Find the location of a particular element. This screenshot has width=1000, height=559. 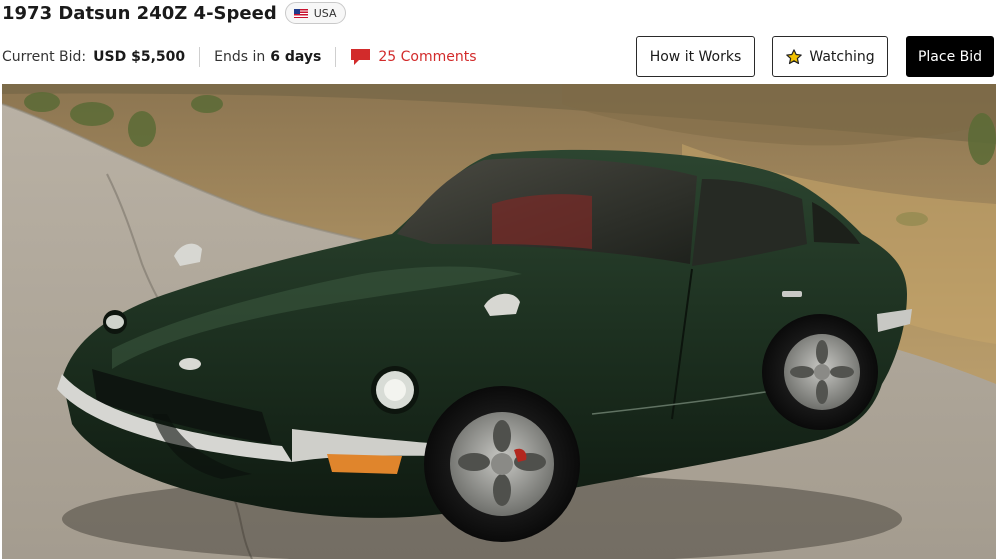

star-icon is located at coordinates (794, 56).